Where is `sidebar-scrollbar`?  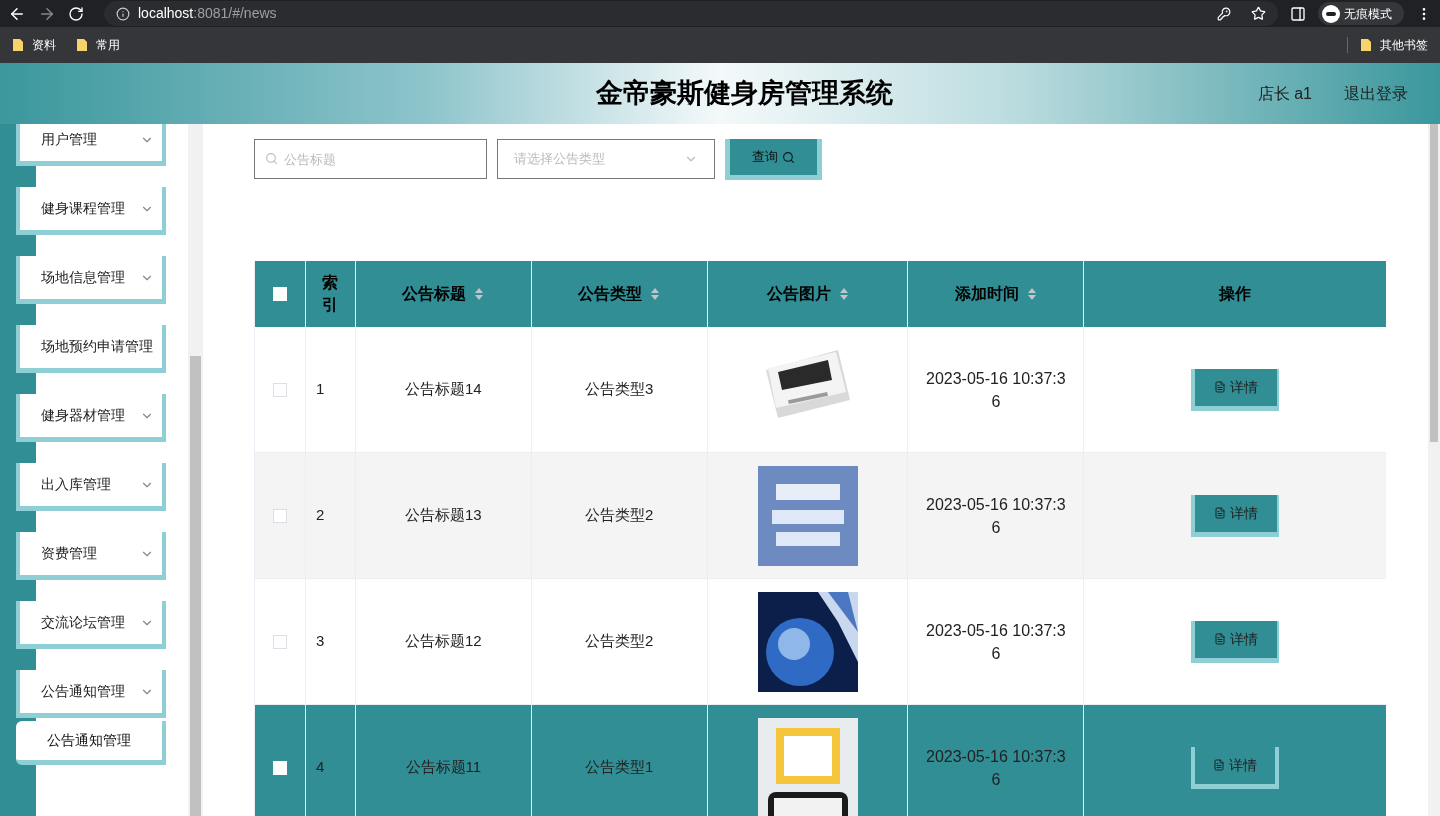
sidebar-scrollbar is located at coordinates (195, 470).